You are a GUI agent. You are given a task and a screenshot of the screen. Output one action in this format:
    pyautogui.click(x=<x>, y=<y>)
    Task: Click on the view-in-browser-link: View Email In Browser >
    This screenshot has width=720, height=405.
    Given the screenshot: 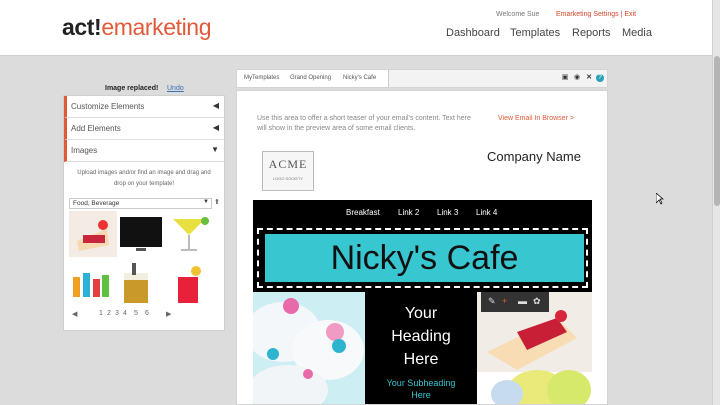 What is the action you would take?
    pyautogui.click(x=536, y=118)
    